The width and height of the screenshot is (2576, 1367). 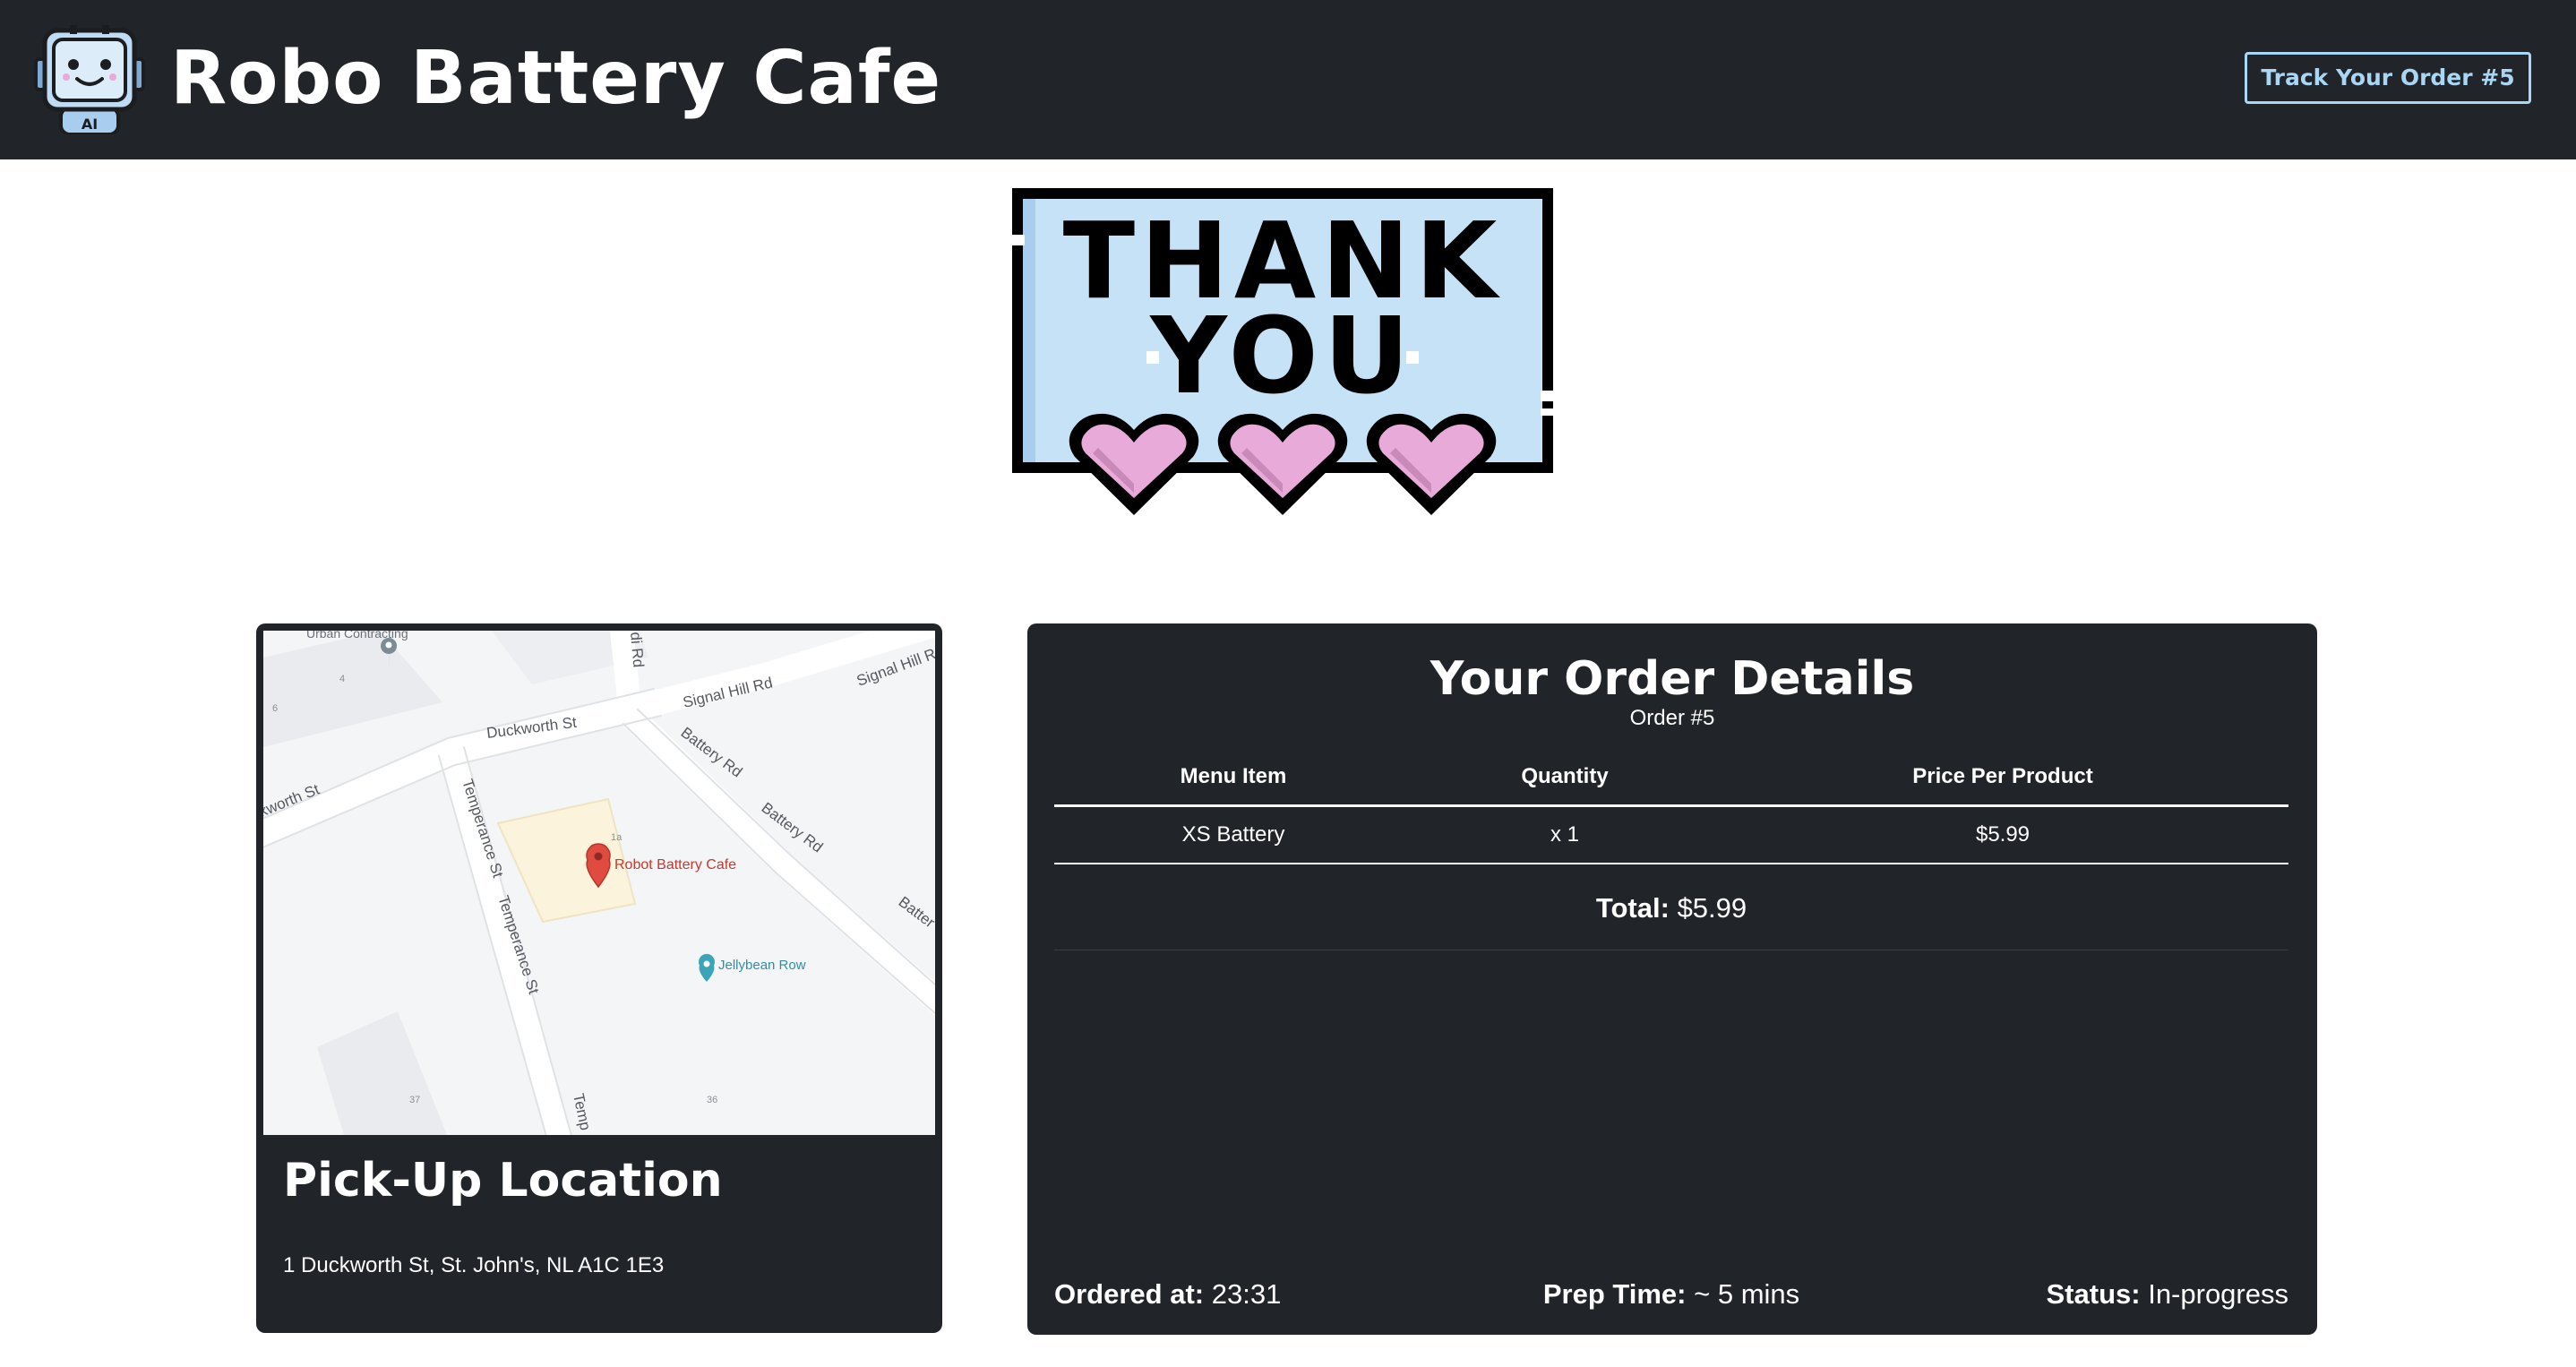 I want to click on street-label-battery-3: Batter, so click(x=915, y=912).